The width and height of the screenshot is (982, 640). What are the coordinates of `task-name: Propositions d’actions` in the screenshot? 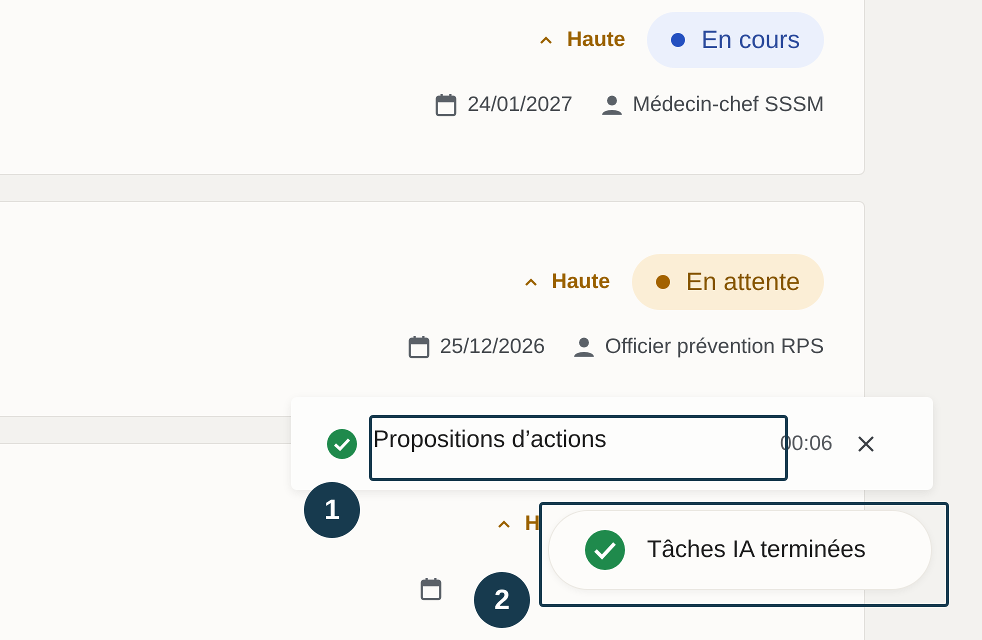 It's located at (490, 440).